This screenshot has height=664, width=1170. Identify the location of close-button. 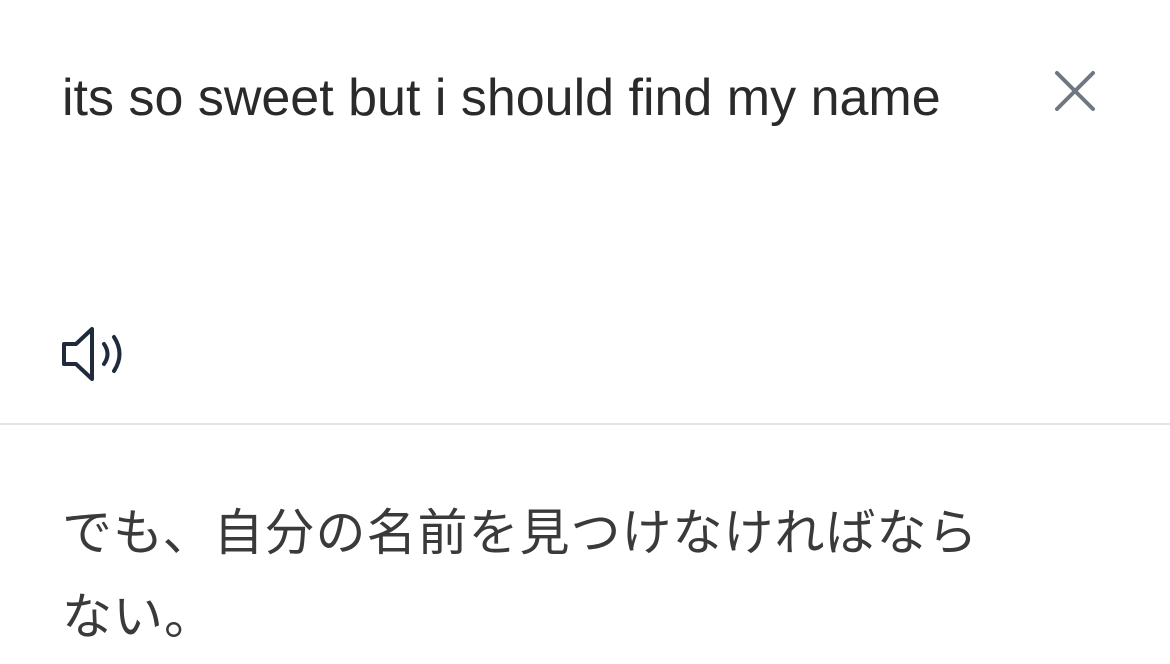
(1075, 91).